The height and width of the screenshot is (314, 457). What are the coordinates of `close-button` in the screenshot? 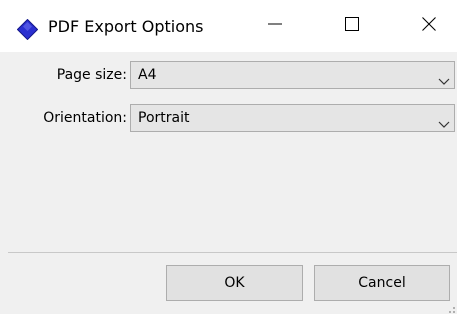 It's located at (429, 26).